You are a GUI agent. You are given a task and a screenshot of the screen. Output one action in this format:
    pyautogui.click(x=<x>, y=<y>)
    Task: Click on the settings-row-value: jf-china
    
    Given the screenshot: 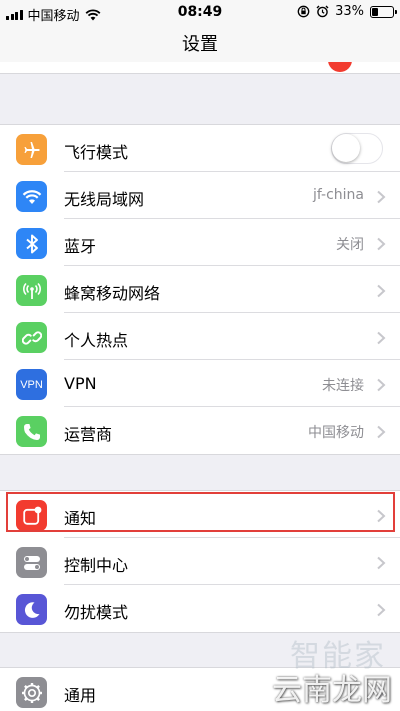 What is the action you would take?
    pyautogui.click(x=338, y=195)
    